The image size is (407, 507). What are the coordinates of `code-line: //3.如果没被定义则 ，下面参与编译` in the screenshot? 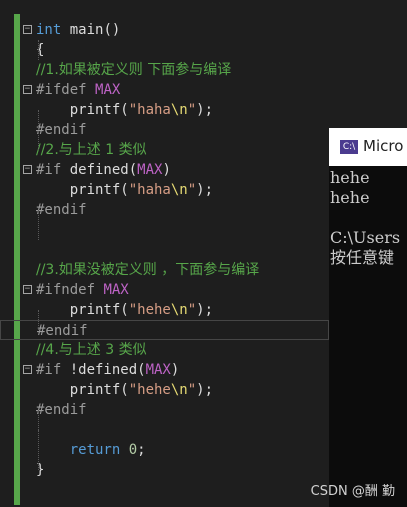 It's located at (164, 270).